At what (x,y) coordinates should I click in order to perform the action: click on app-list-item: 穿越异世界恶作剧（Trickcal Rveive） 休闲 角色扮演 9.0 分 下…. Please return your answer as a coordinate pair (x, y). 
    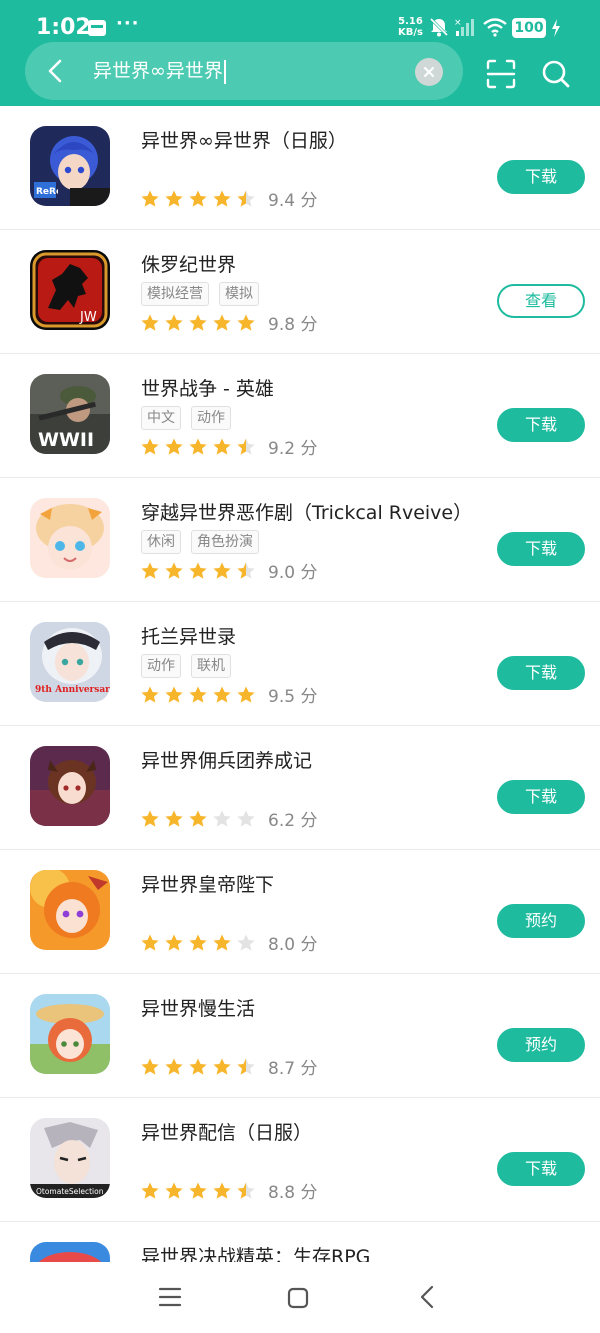
    Looking at the image, I should click on (300, 540).